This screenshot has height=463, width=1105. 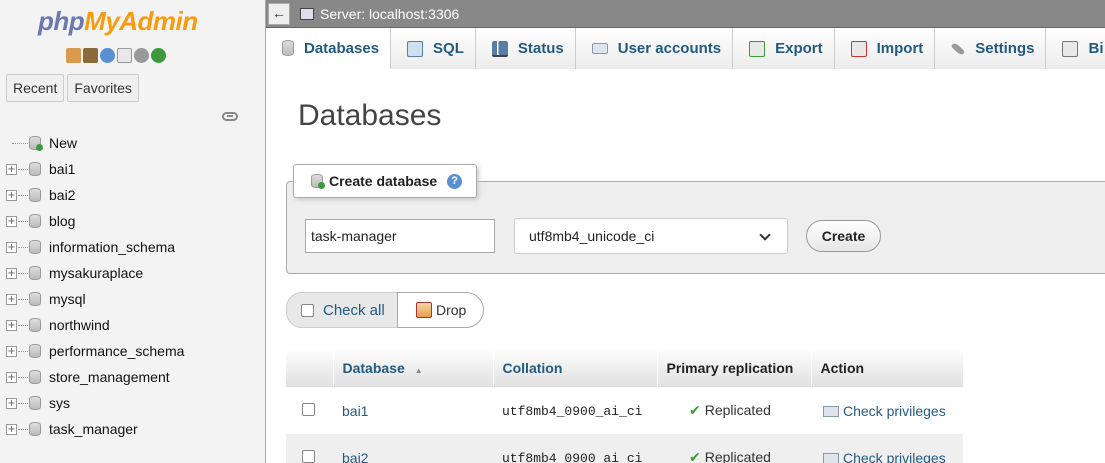 I want to click on database-column-header: Database ▲, so click(x=413, y=367).